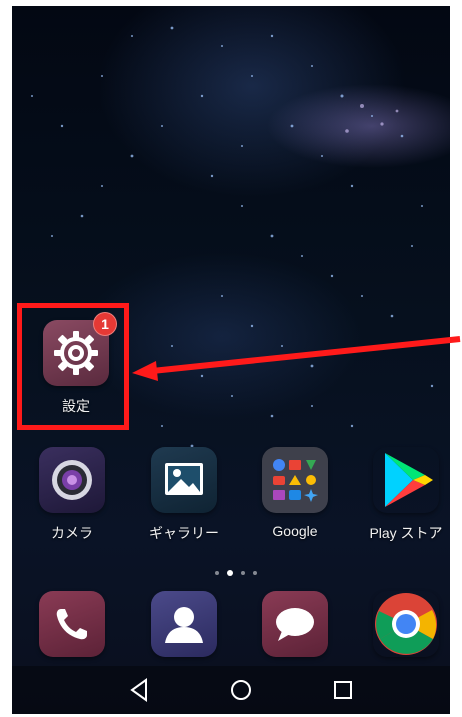 The height and width of the screenshot is (717, 462). I want to click on dock-contacts, so click(184, 624).